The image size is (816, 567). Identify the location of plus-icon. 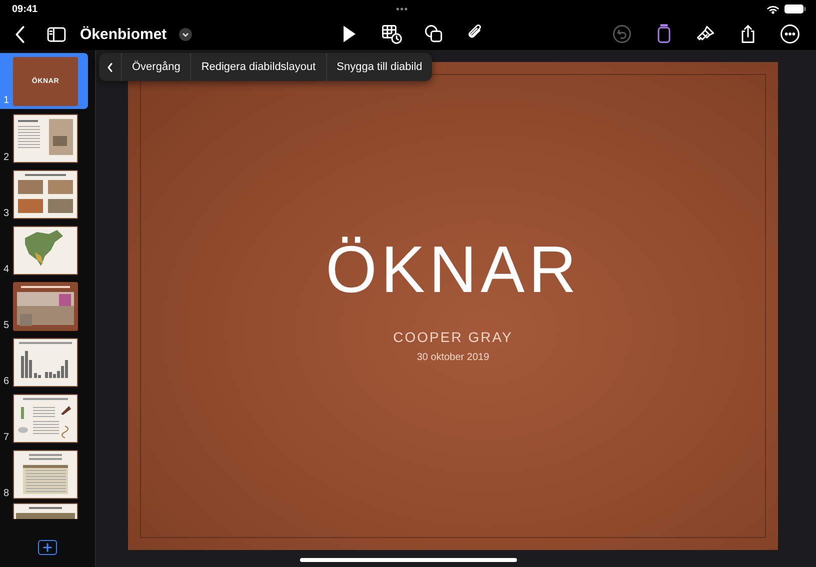
(47, 547).